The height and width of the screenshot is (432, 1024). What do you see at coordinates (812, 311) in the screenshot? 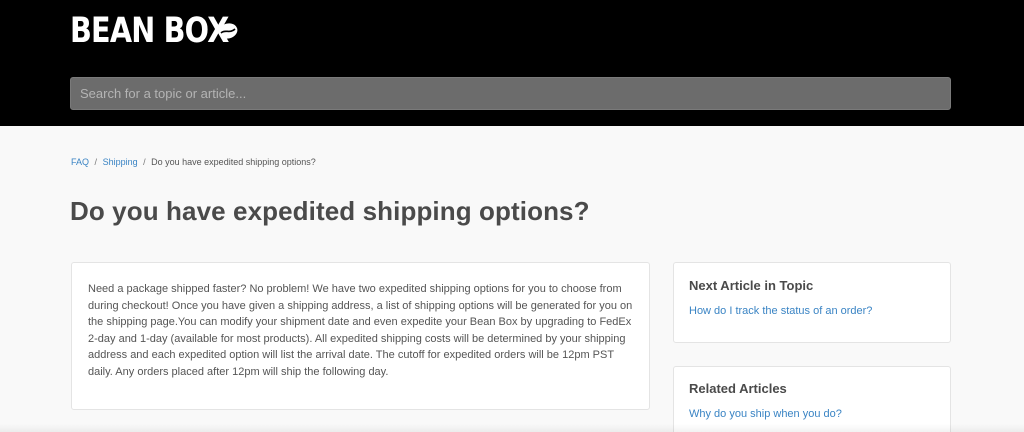
I see `next-article-link: How do I track the status of an order?` at bounding box center [812, 311].